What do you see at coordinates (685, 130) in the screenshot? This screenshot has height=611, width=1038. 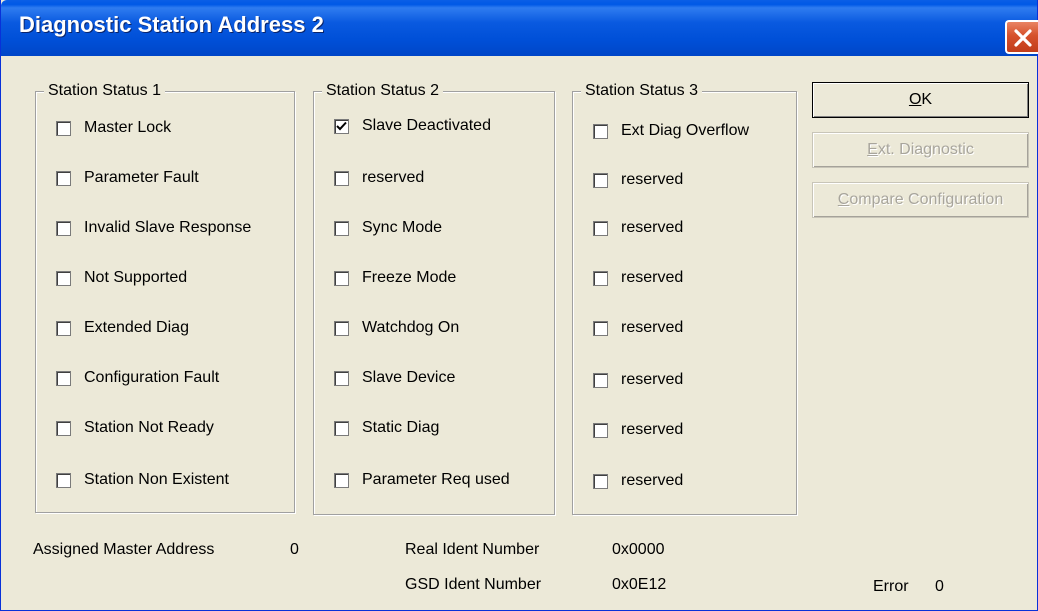 I see `checkbox-label: Ext Diag Overflow` at bounding box center [685, 130].